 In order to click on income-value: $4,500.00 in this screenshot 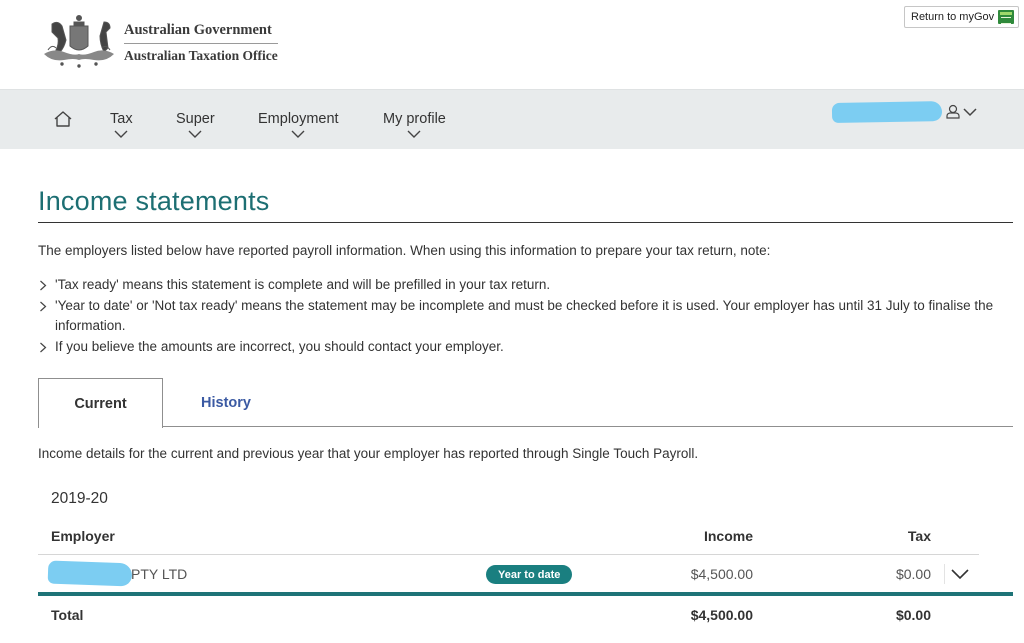, I will do `click(721, 574)`.